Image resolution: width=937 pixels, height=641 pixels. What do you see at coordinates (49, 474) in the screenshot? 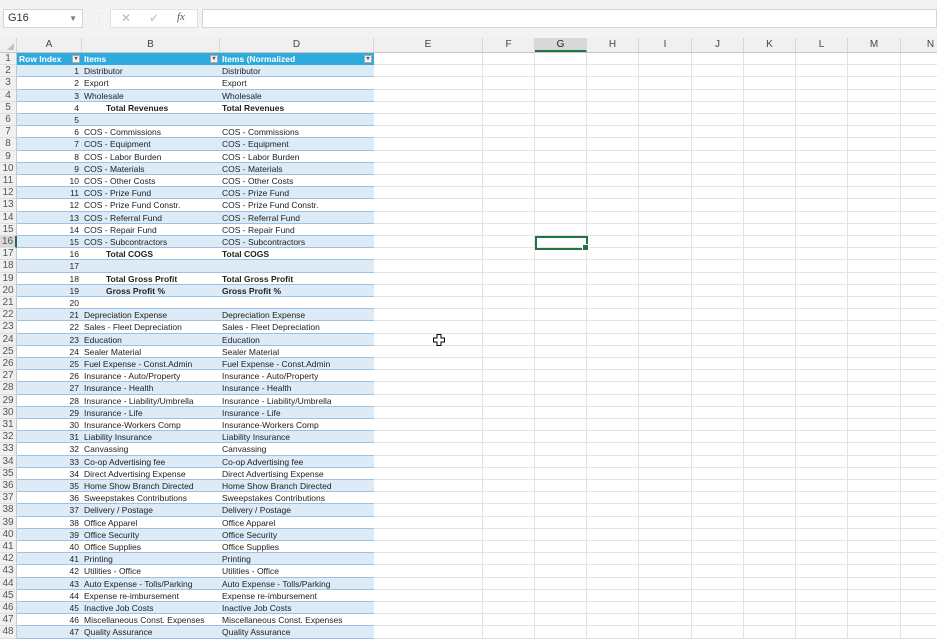
I see `cell-row-index: 34` at bounding box center [49, 474].